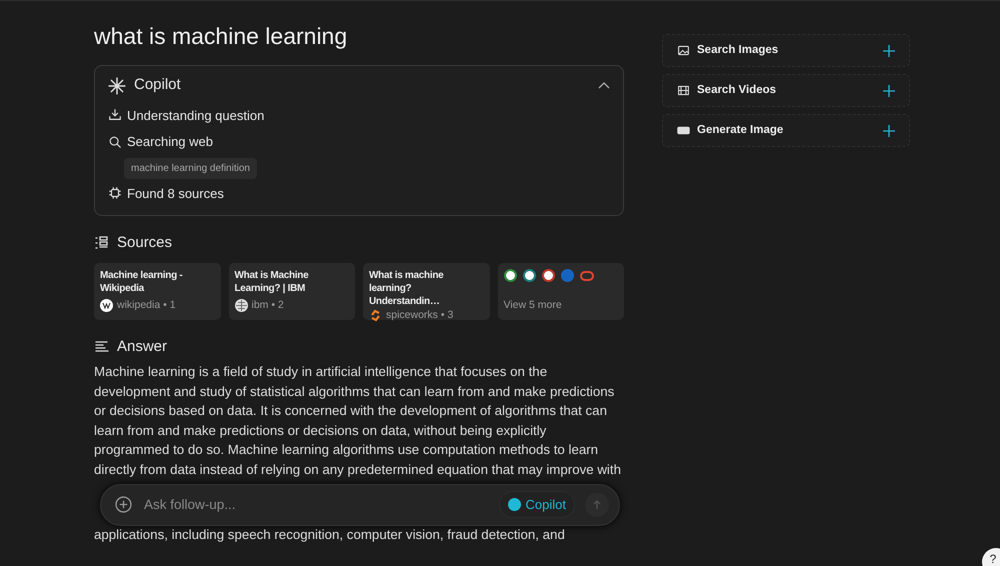 This screenshot has height=566, width=1000. I want to click on plus-circle-icon, so click(123, 504).